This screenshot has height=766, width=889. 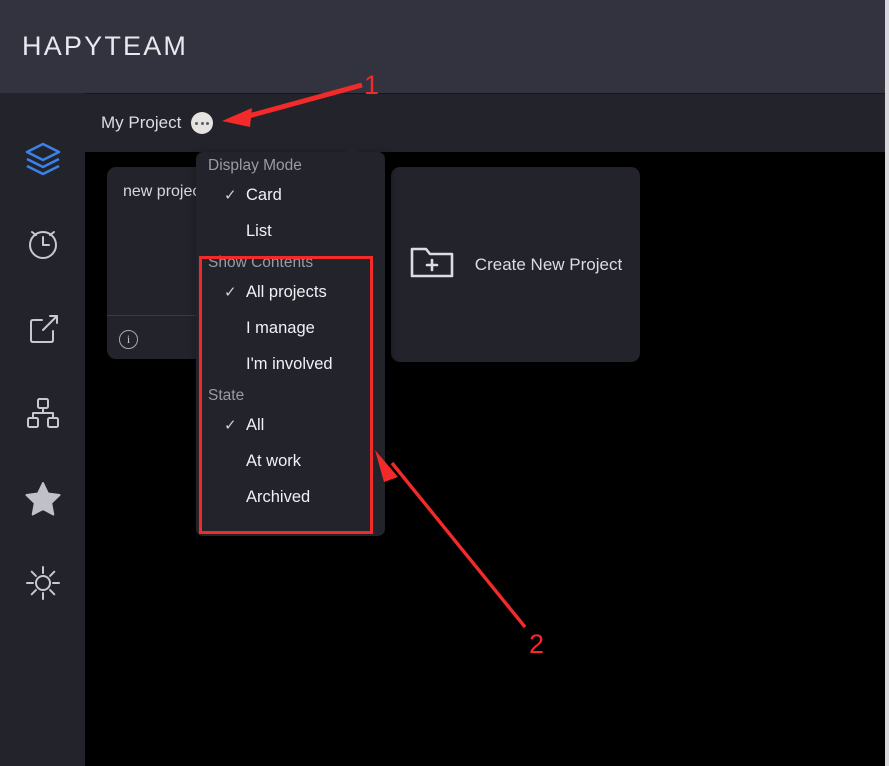 I want to click on sidebar-item-settings, so click(x=42, y=582).